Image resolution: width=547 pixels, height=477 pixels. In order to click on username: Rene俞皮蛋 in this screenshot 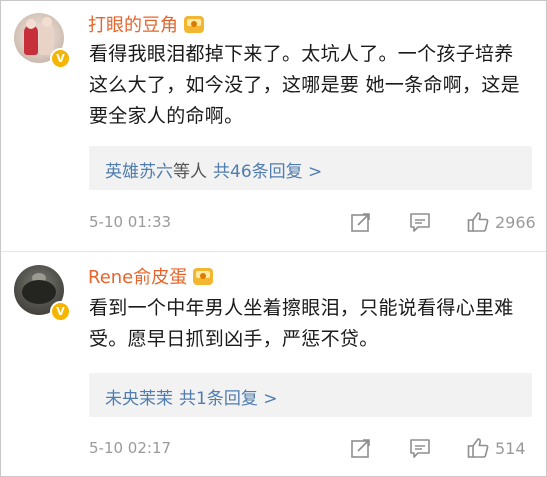, I will do `click(151, 276)`.